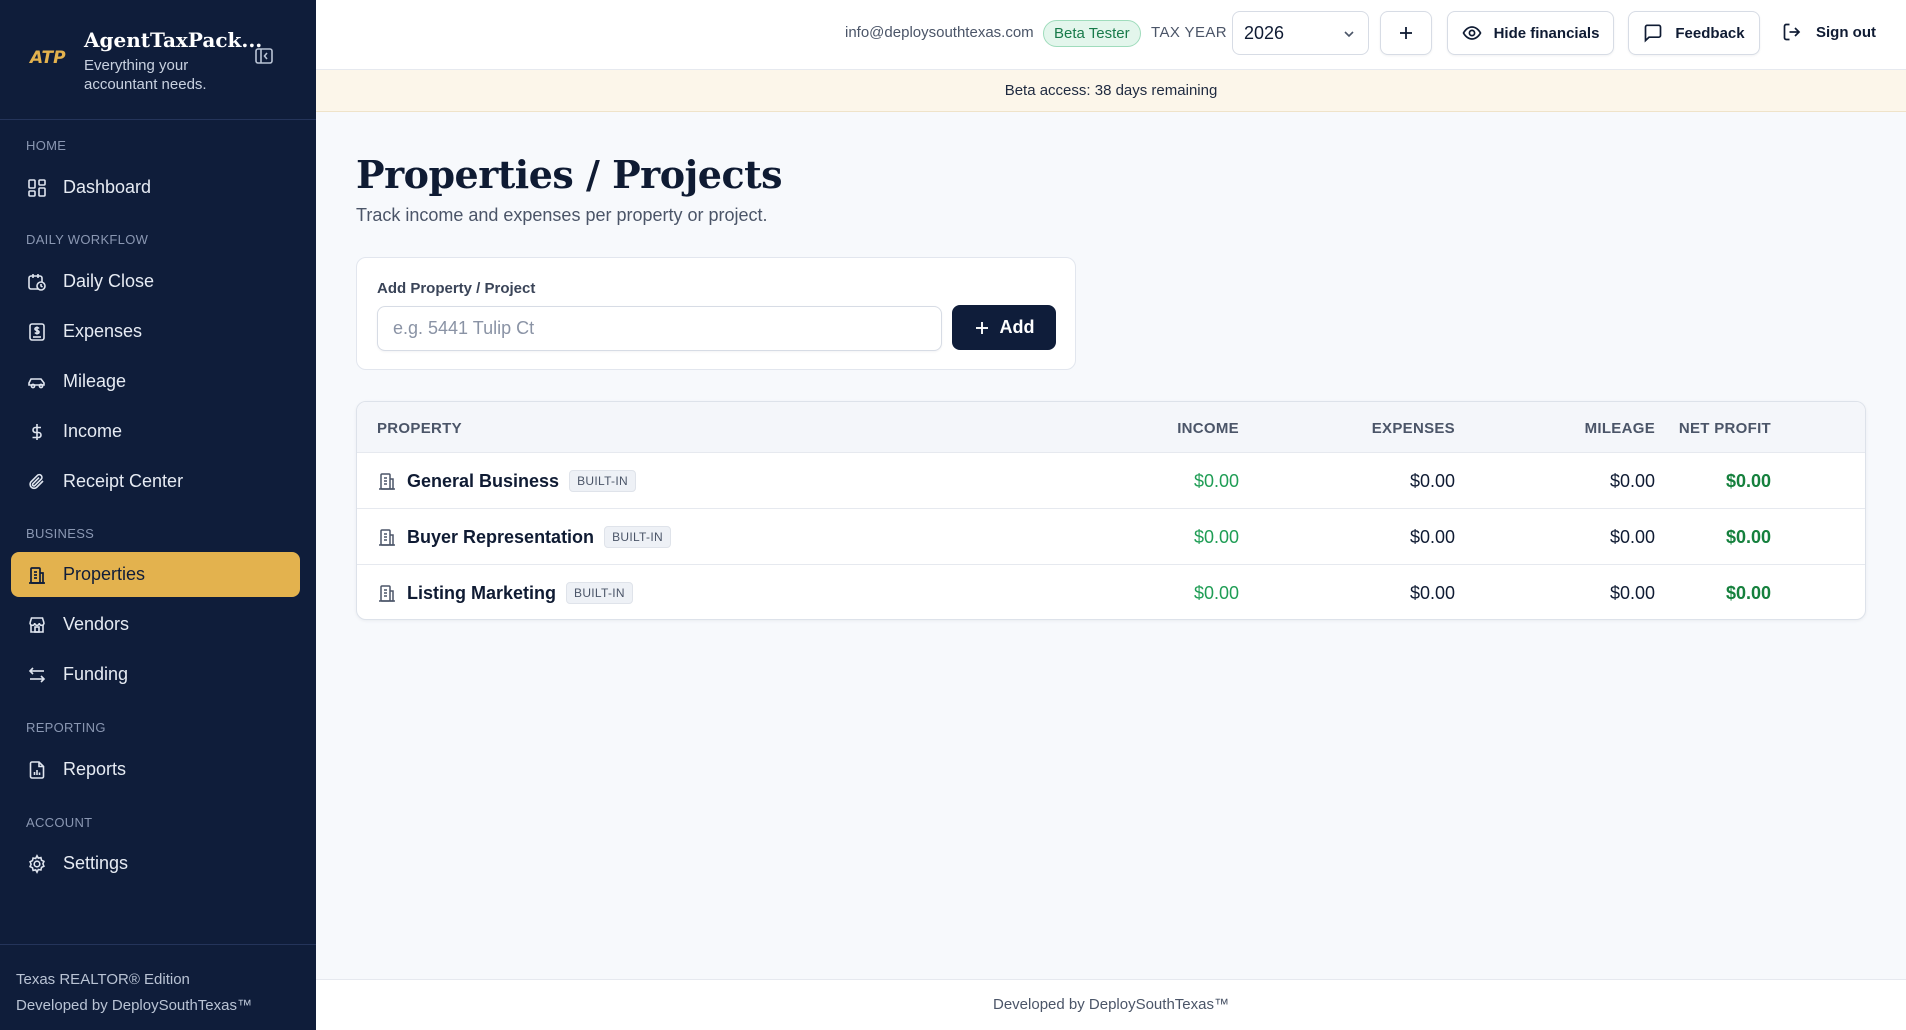 The height and width of the screenshot is (1030, 1906). What do you see at coordinates (123, 481) in the screenshot?
I see `sidebar-item-label: Receipt Center` at bounding box center [123, 481].